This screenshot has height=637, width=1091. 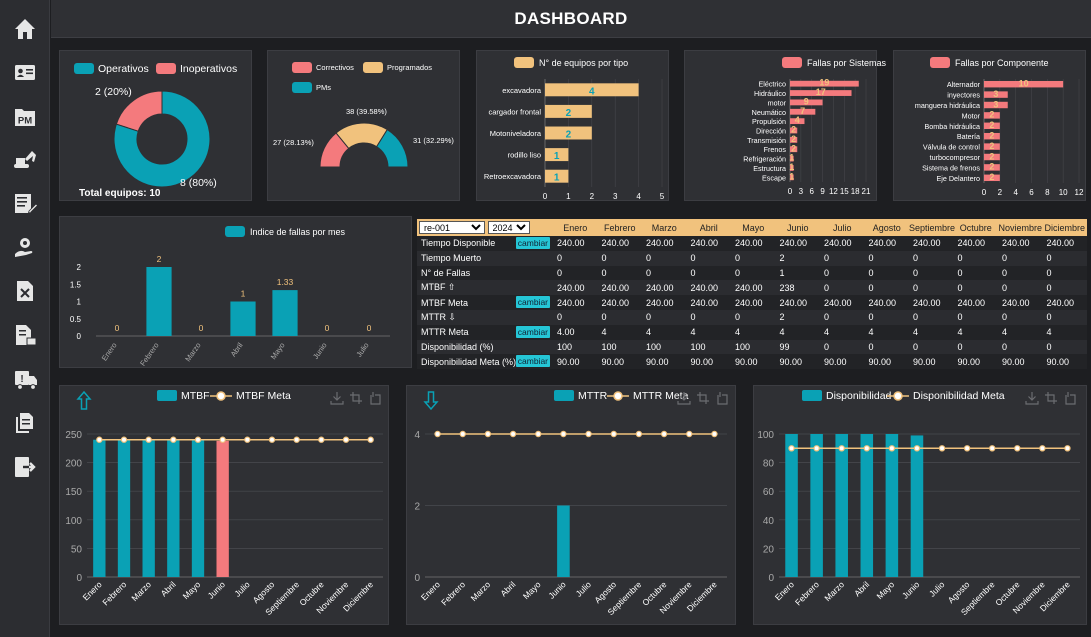 I want to click on year-select: 2024, so click(x=508, y=227).